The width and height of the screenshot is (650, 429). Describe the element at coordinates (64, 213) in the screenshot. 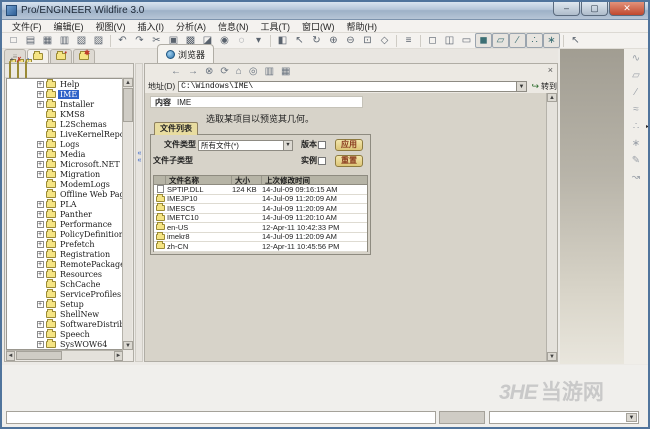

I see `tree-item: Panther` at that location.